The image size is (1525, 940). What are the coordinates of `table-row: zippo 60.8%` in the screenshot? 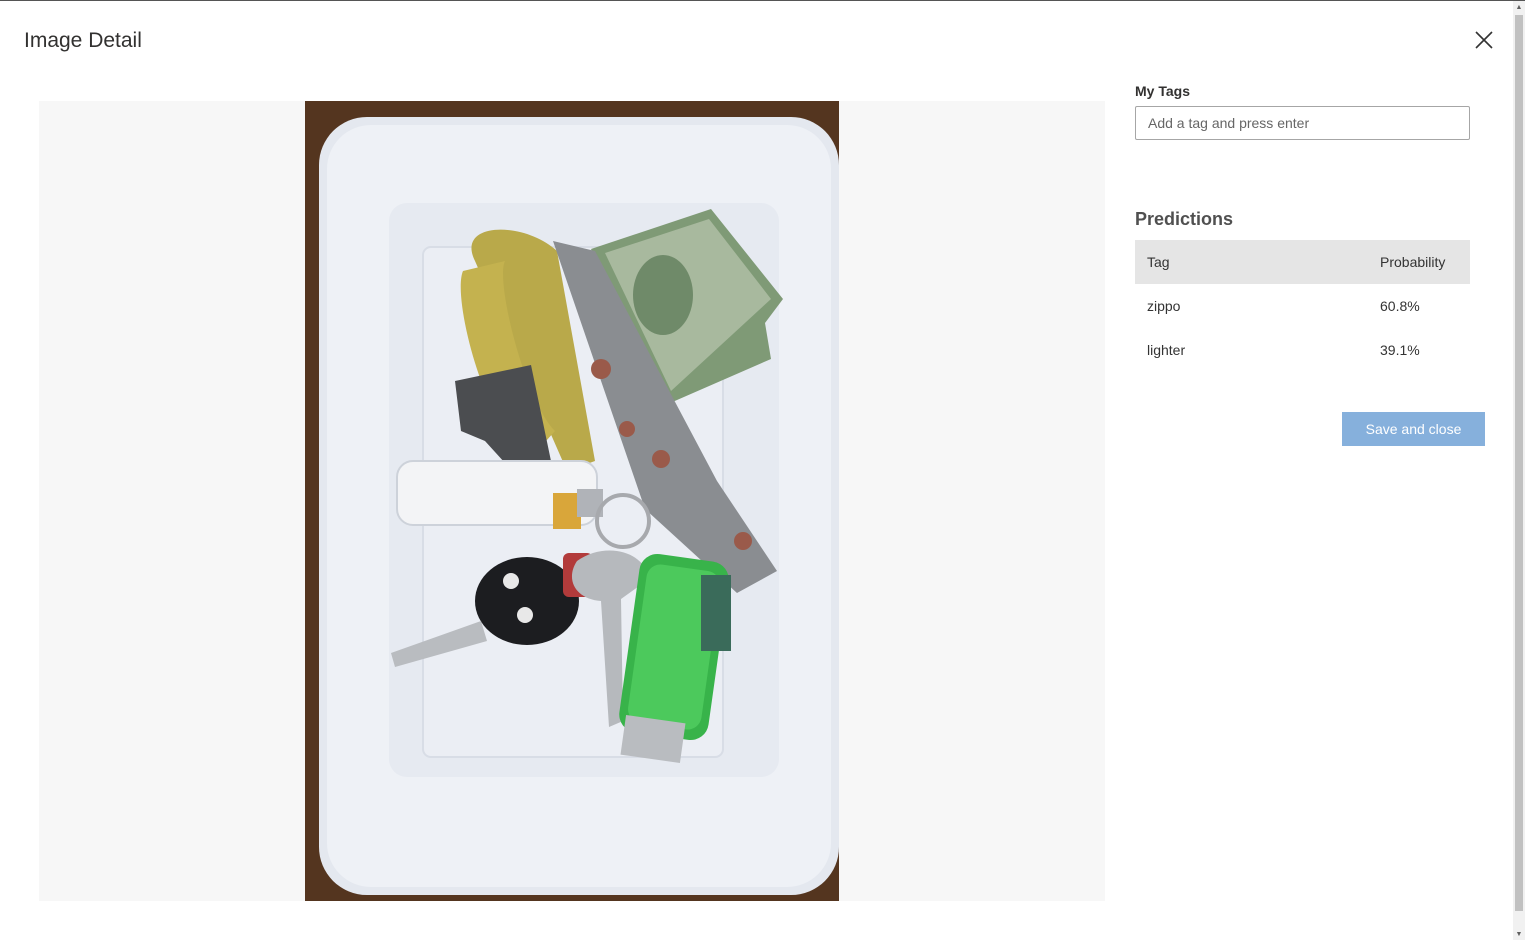 It's located at (1302, 306).